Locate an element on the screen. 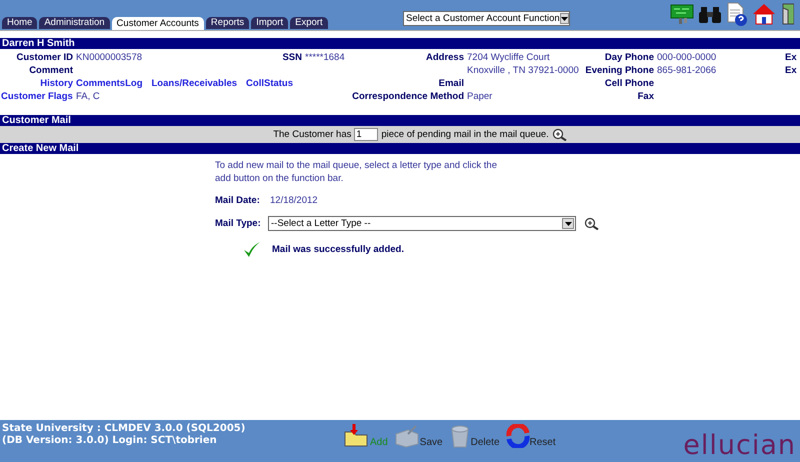 The image size is (800, 462). nav-tab: Customer Accounts is located at coordinates (158, 23).